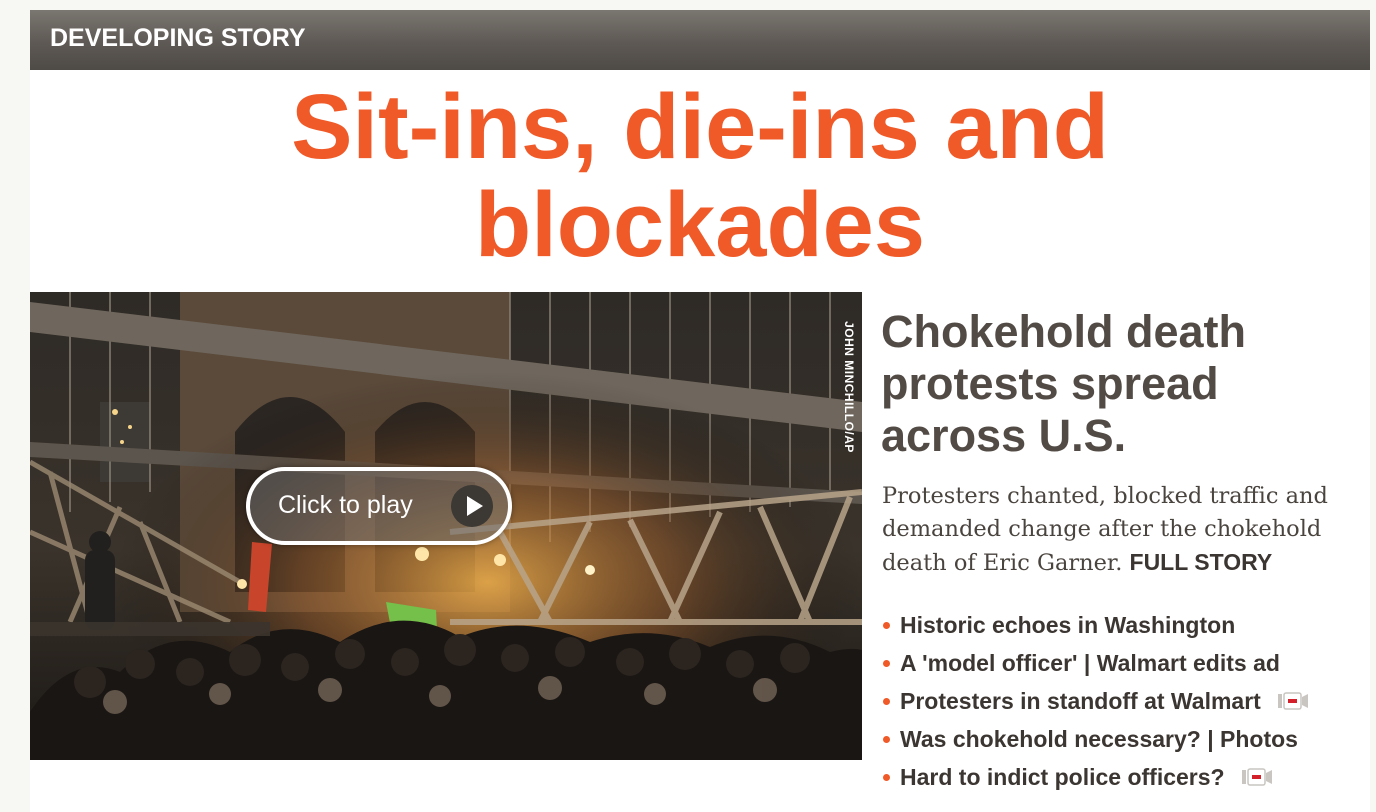 This screenshot has height=812, width=1376. What do you see at coordinates (1080, 701) in the screenshot?
I see `related-link: Protesters in standoff at Walmart` at bounding box center [1080, 701].